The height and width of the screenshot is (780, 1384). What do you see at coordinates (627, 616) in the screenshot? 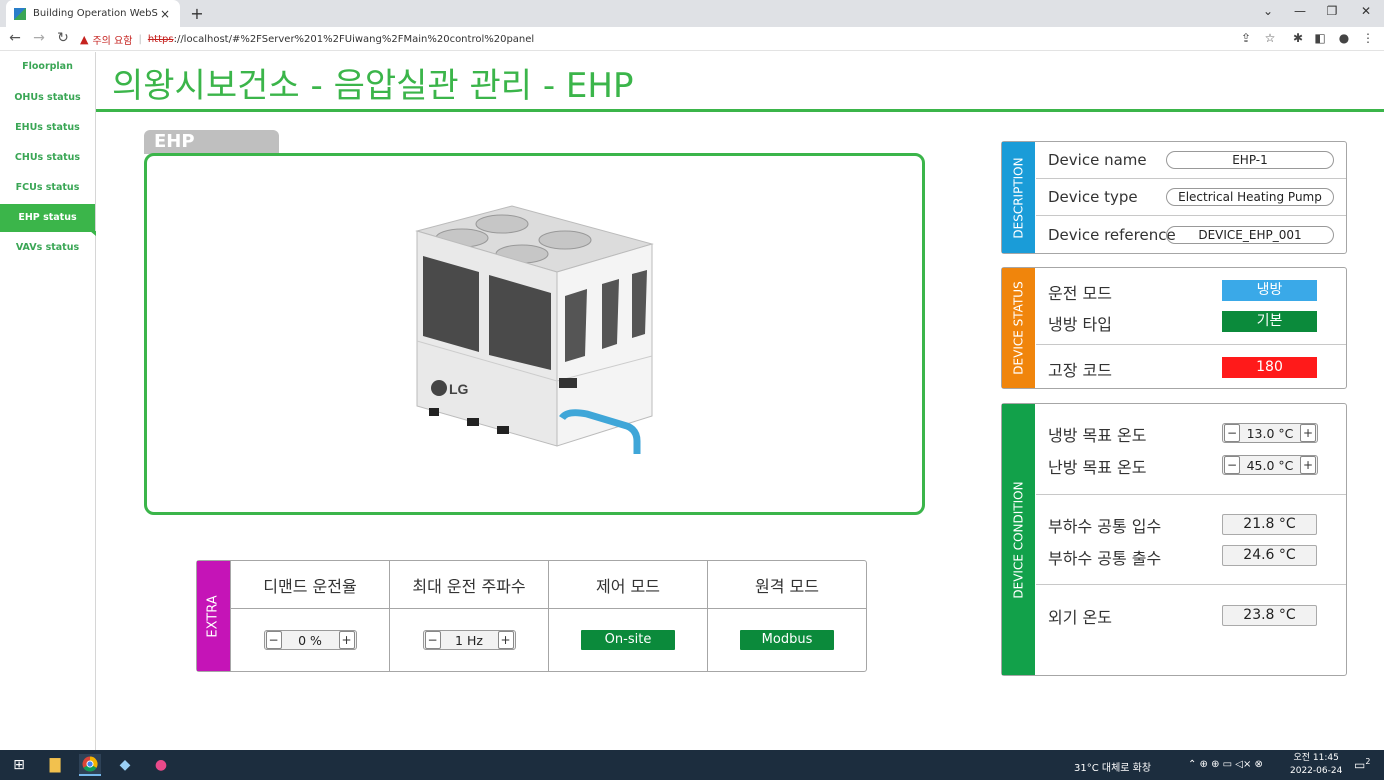
I see `control-mode-column: 제어 모드 On-site` at bounding box center [627, 616].